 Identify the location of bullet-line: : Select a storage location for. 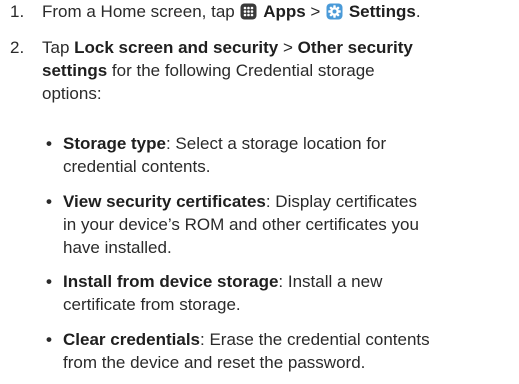
(276, 143).